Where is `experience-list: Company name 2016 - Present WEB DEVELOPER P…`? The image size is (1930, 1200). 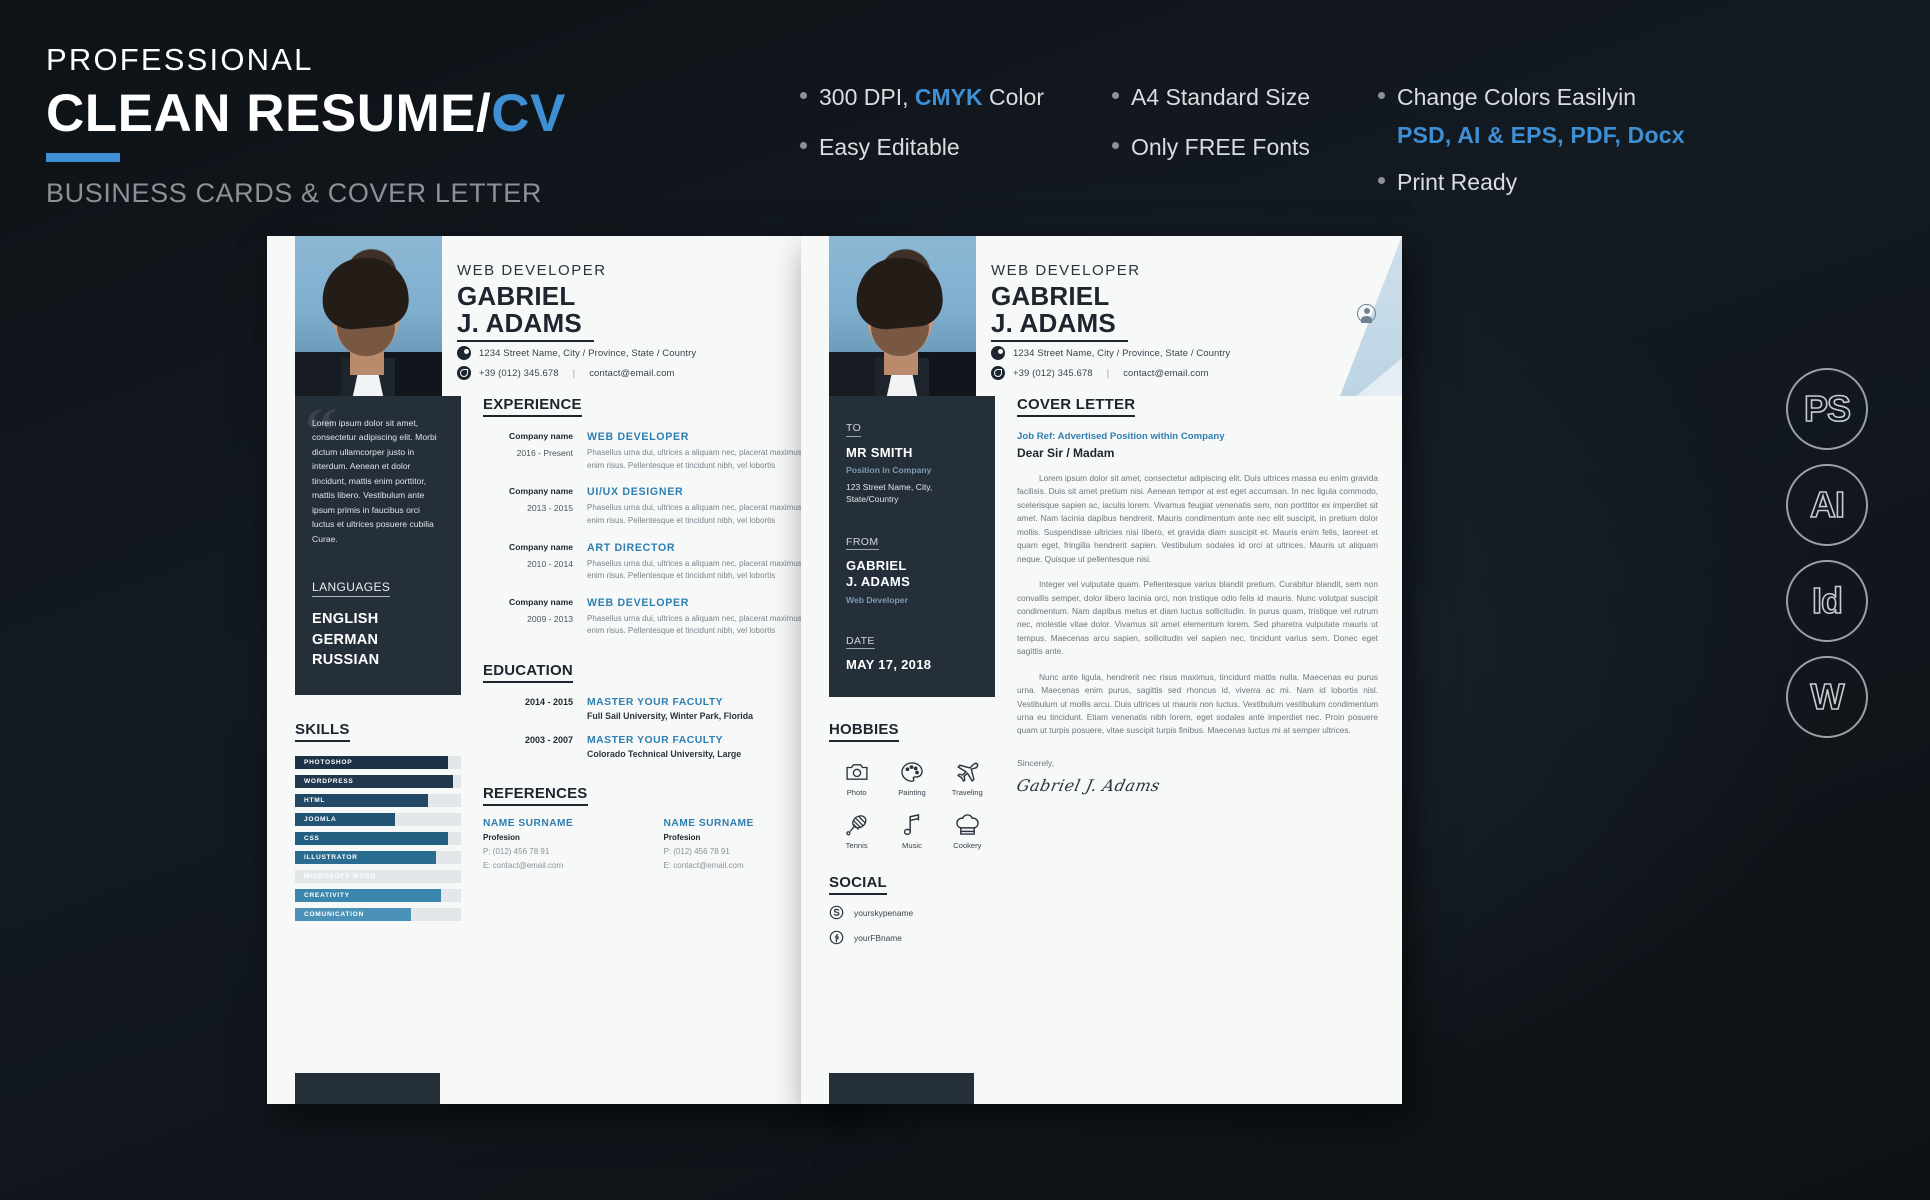
experience-list: Company name 2016 - Present WEB DEVELOPER P… is located at coordinates (663, 534).